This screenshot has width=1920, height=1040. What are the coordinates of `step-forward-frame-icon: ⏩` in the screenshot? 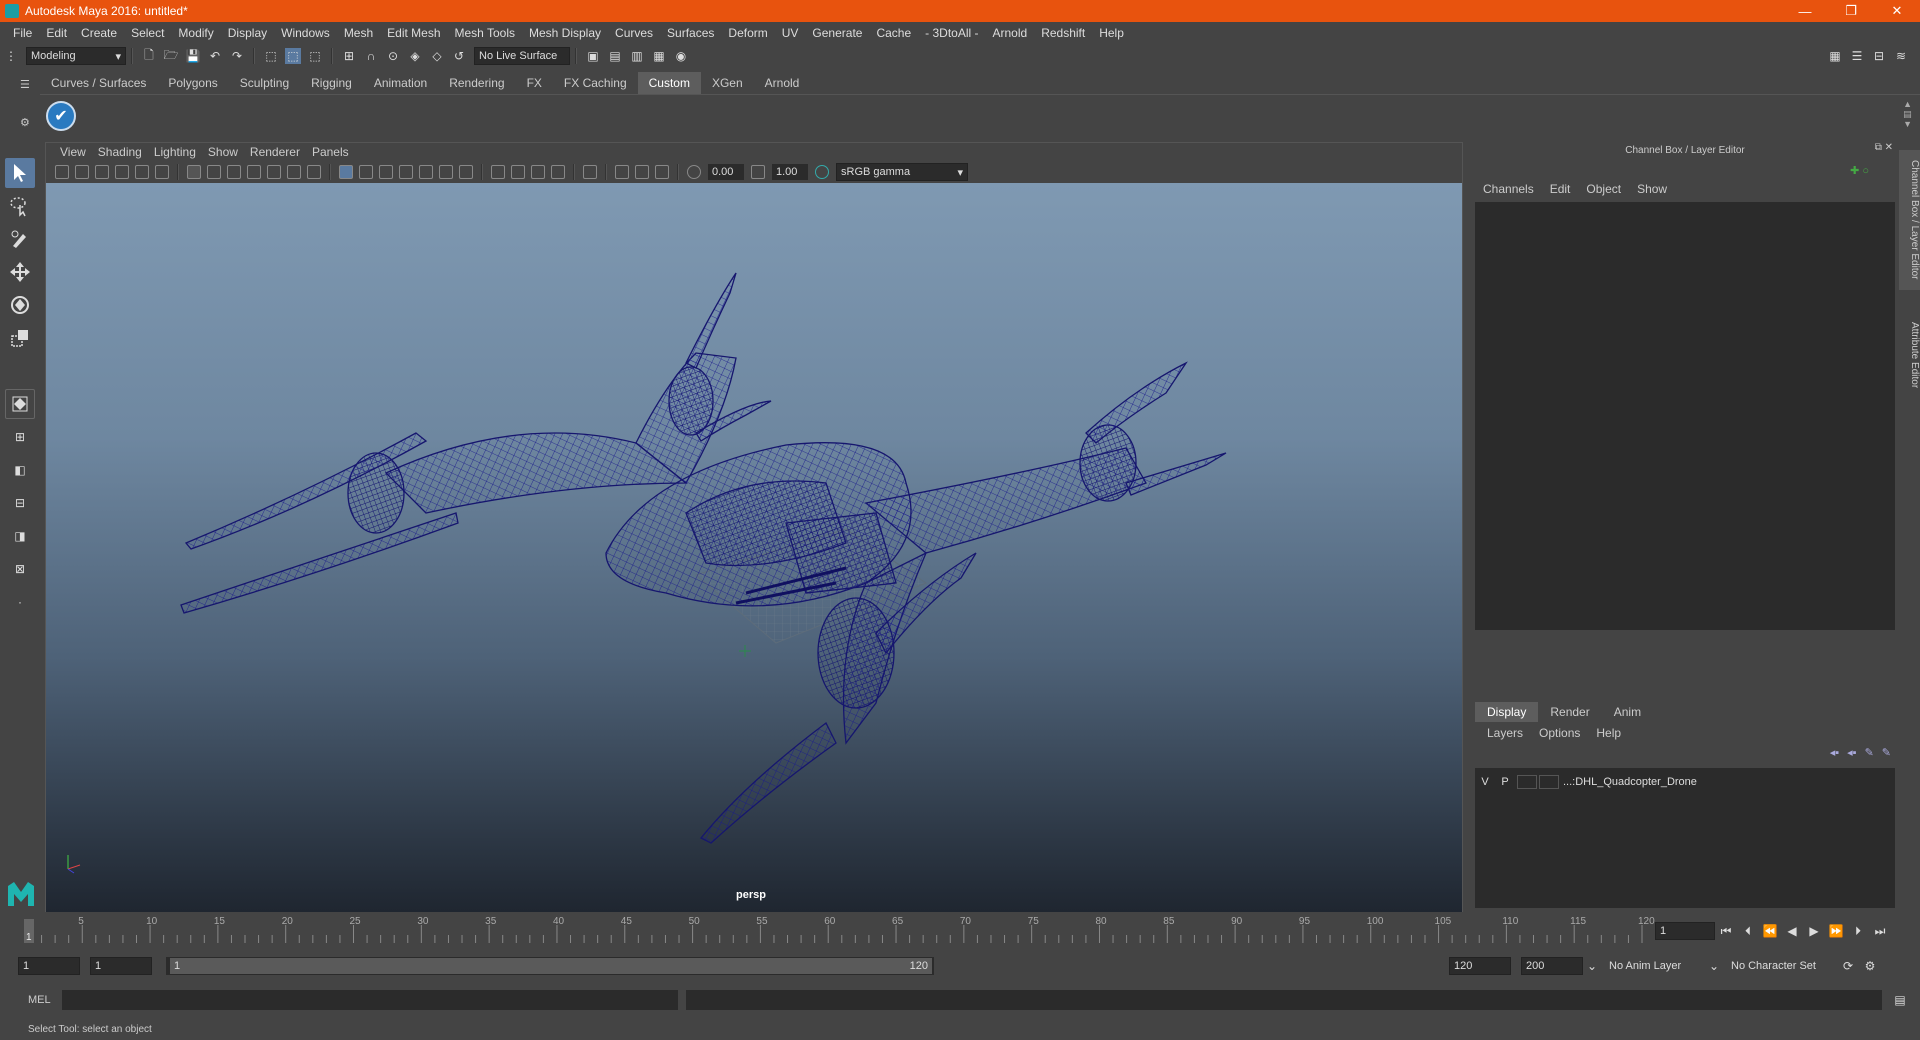 It's located at (1836, 931).